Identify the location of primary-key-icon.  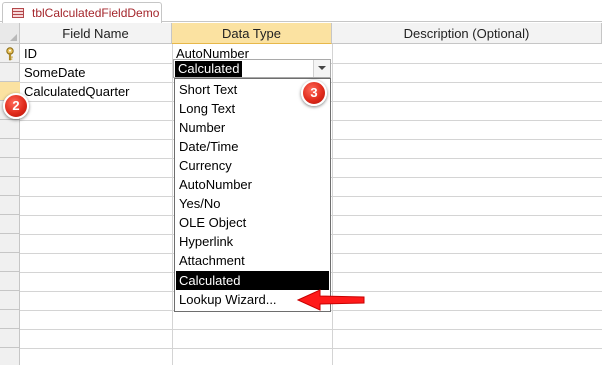
(10, 54).